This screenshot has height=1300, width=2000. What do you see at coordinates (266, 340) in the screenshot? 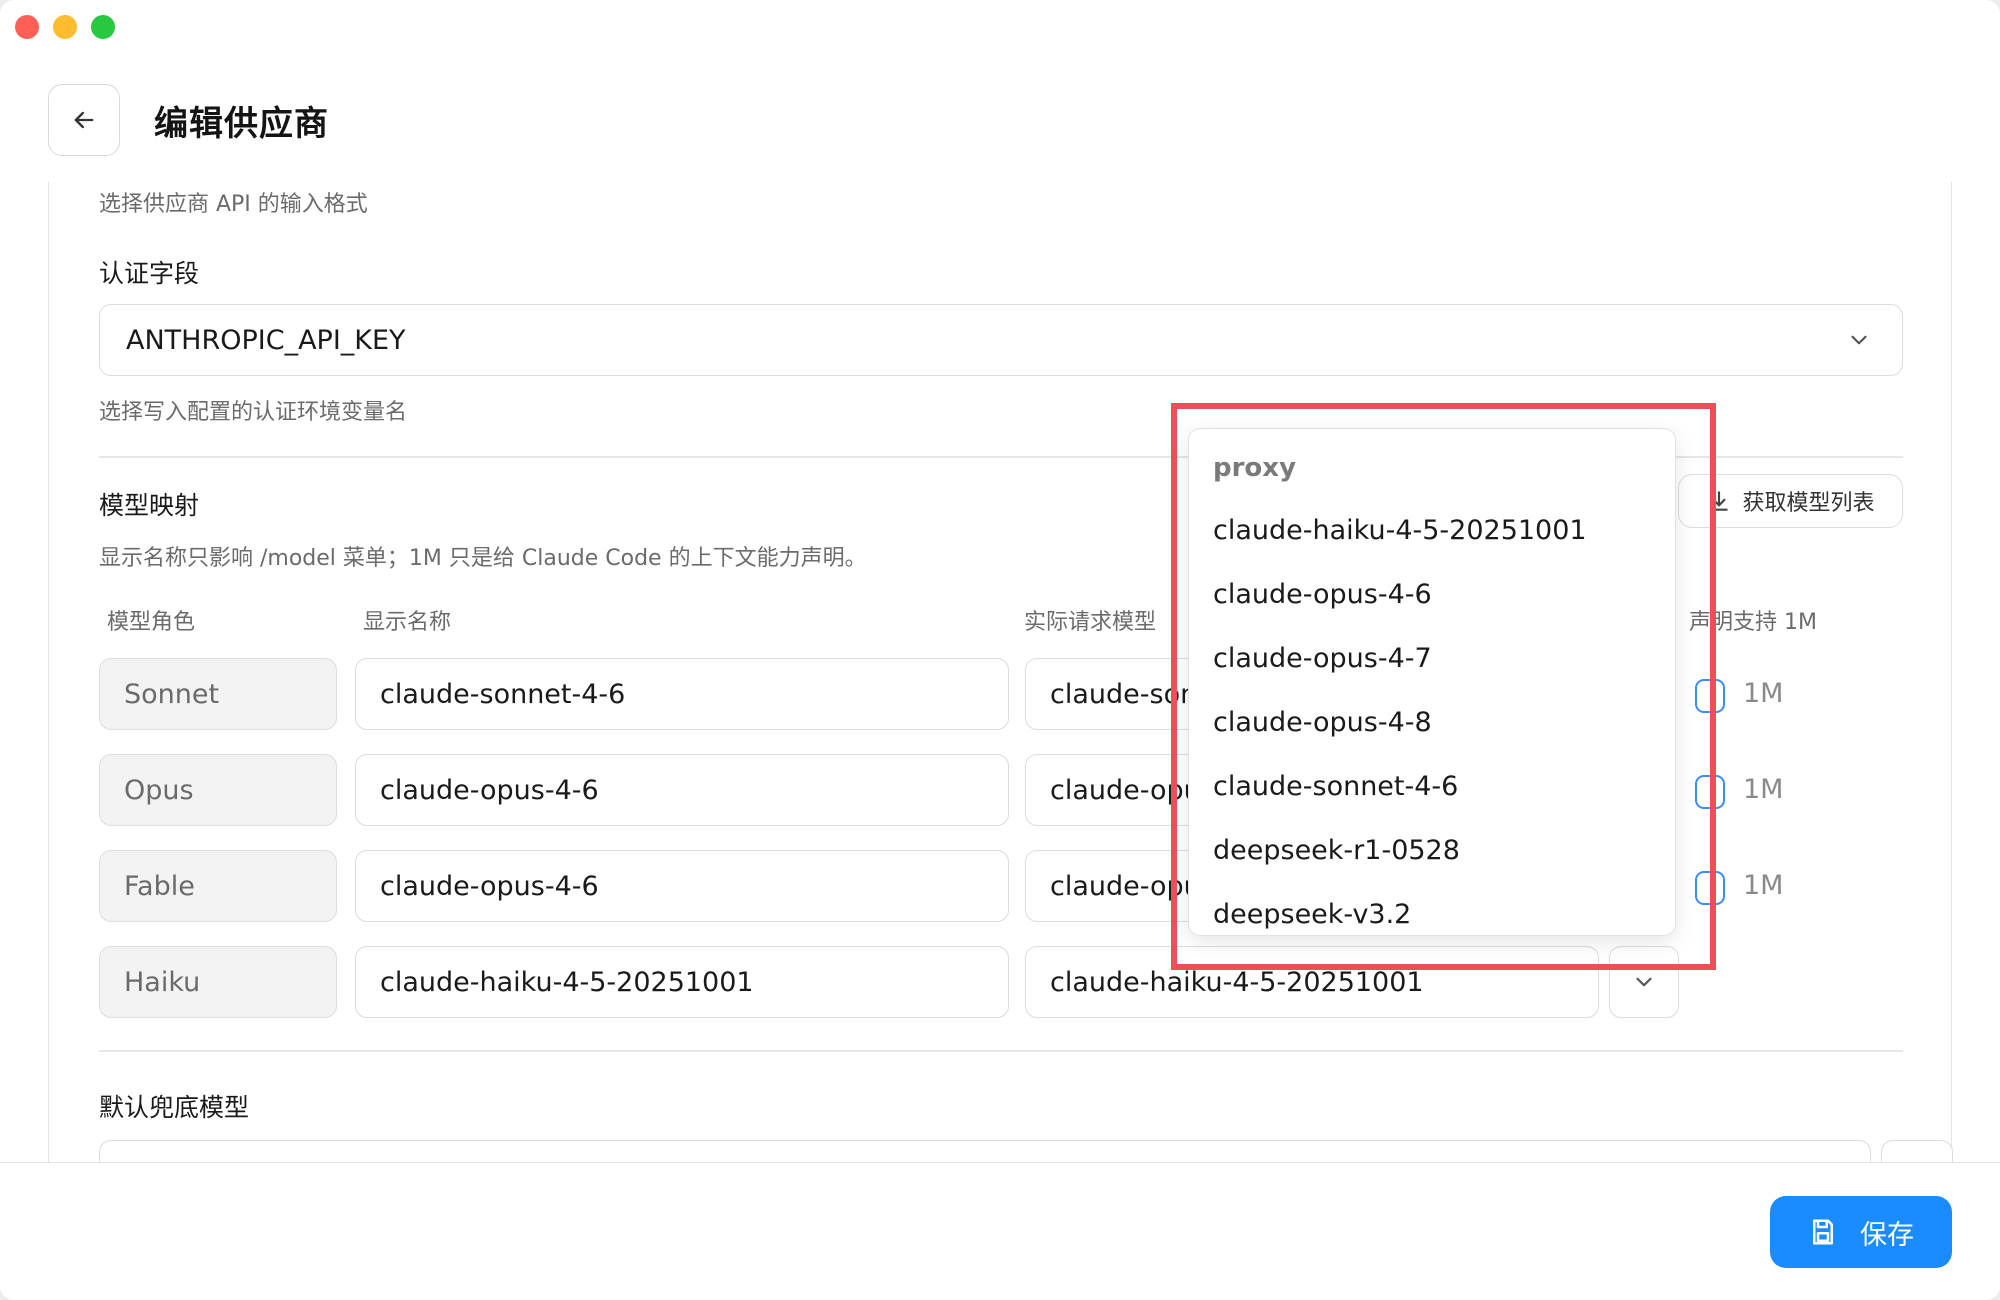
I see `auth-field-value: ANTHROPIC_API_KEY` at bounding box center [266, 340].